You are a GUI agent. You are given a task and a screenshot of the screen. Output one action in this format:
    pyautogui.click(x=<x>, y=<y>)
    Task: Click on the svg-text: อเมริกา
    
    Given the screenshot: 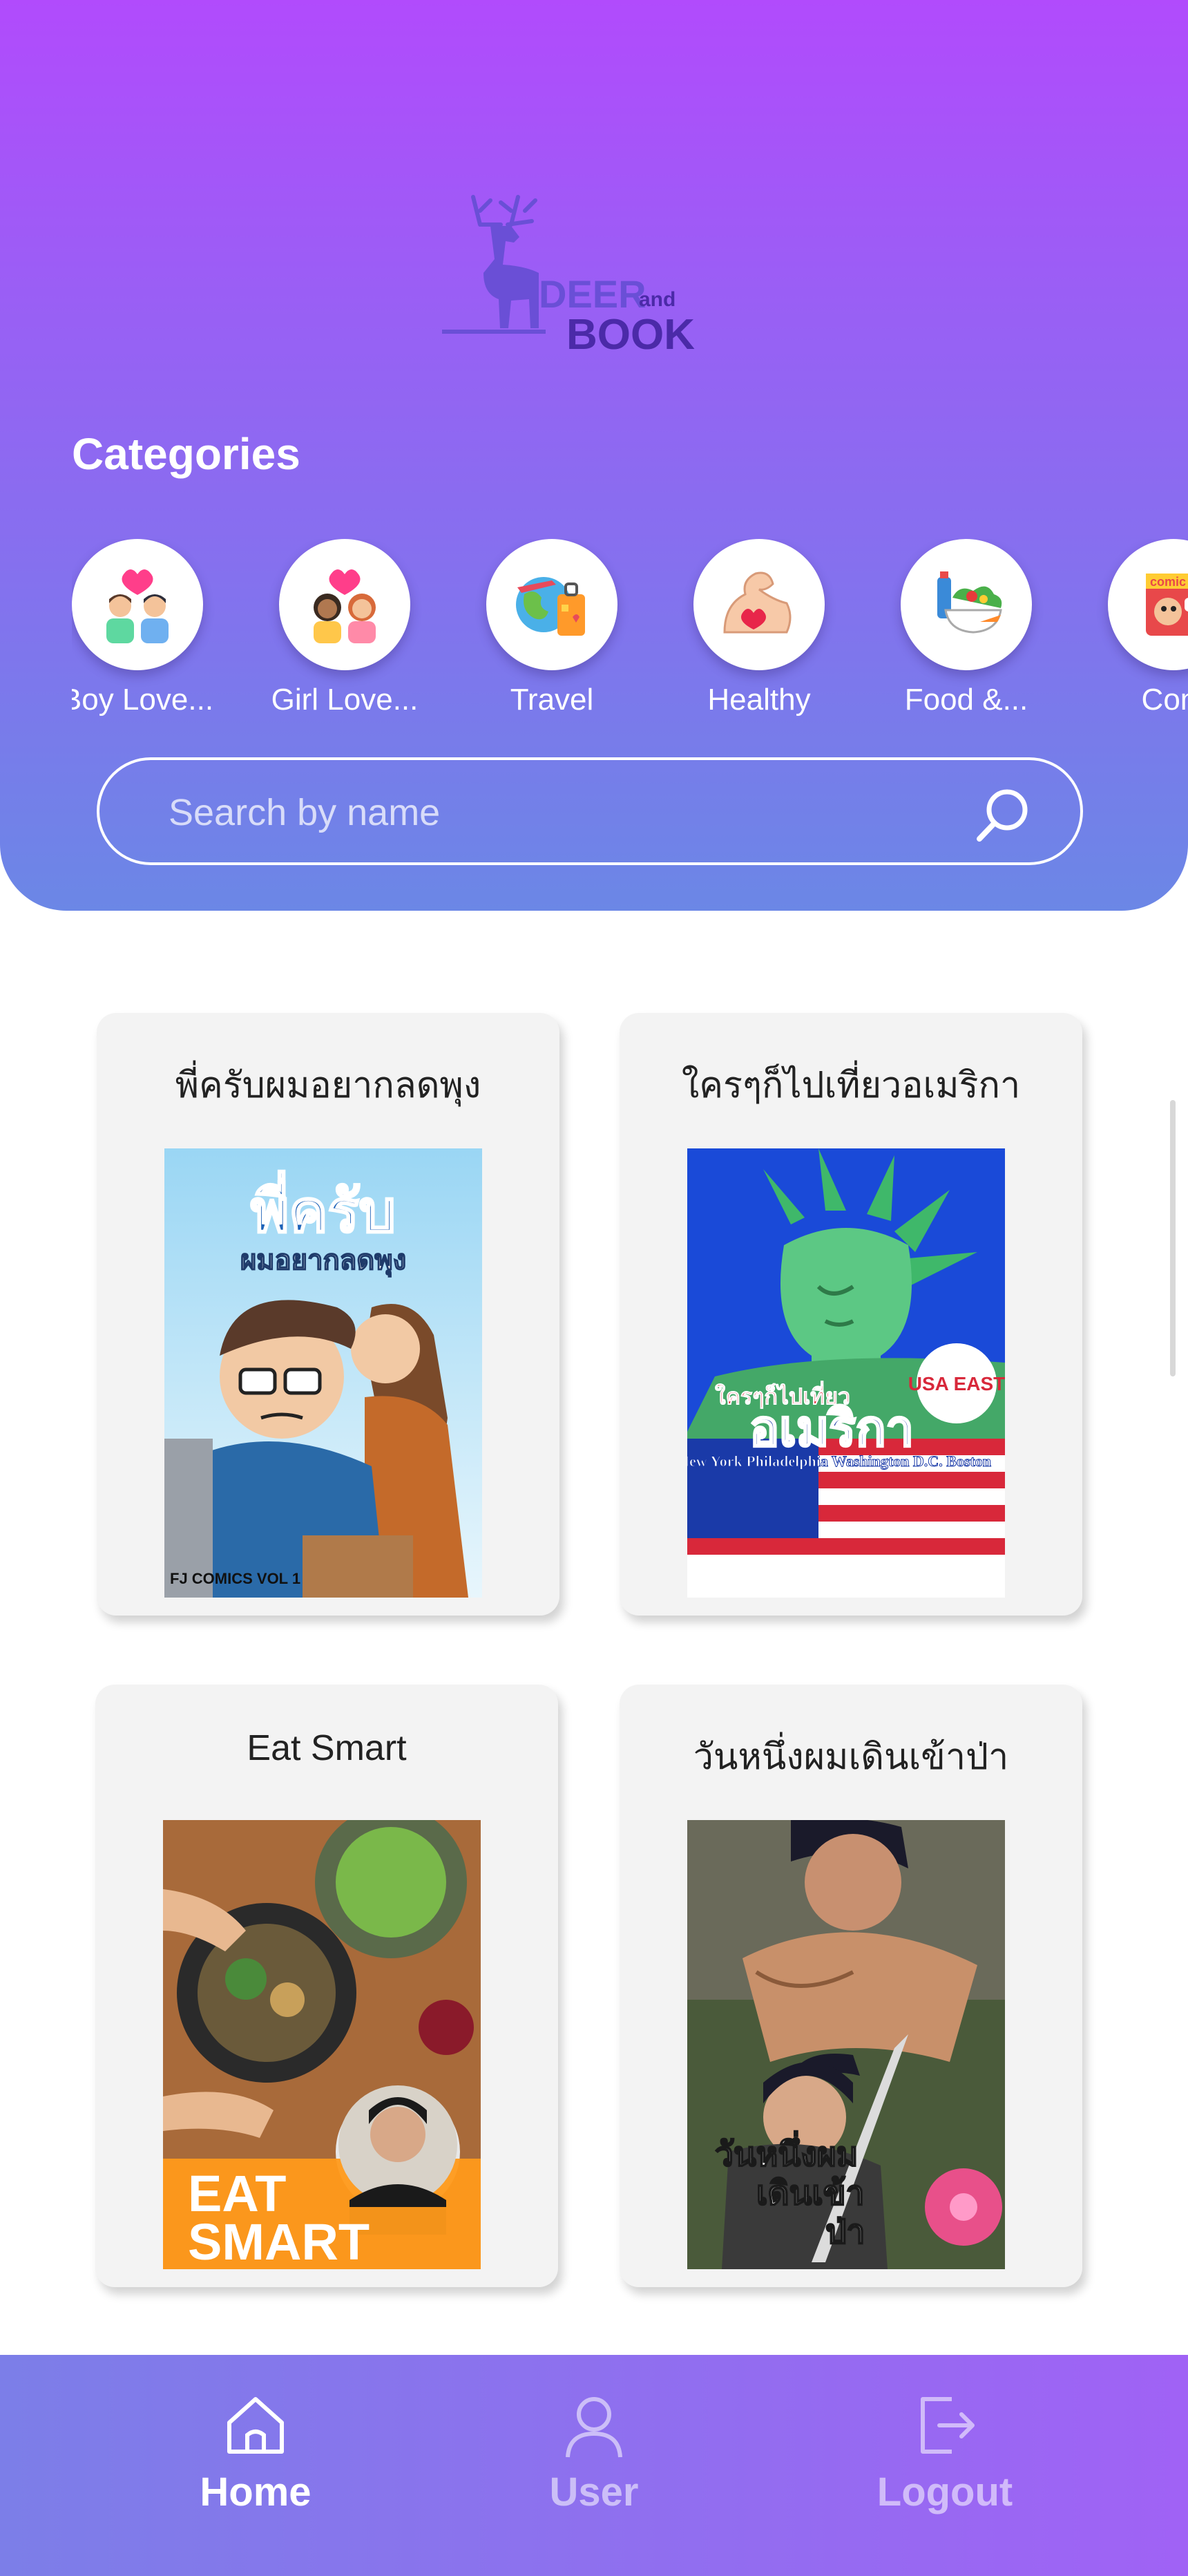 What is the action you would take?
    pyautogui.click(x=831, y=1428)
    